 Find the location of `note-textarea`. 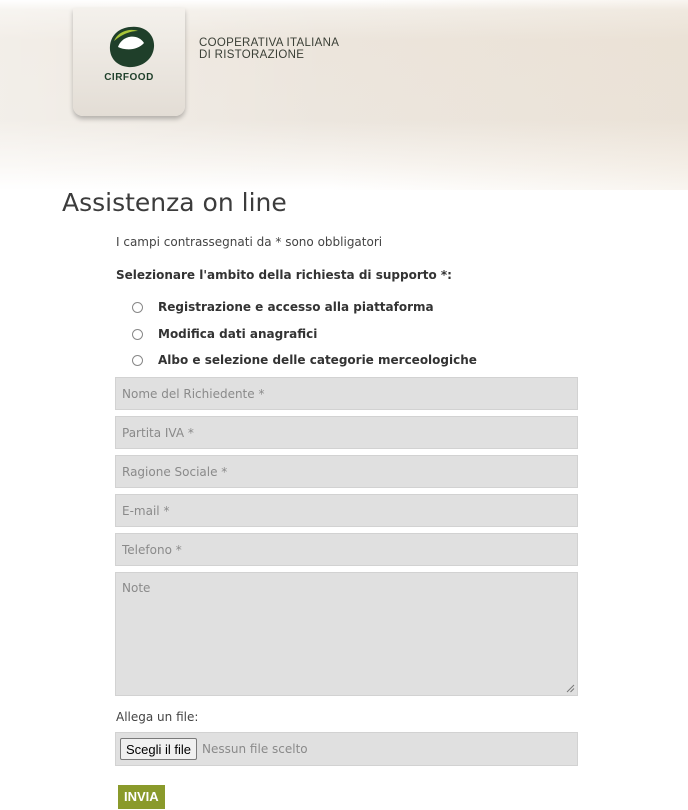

note-textarea is located at coordinates (346, 634).